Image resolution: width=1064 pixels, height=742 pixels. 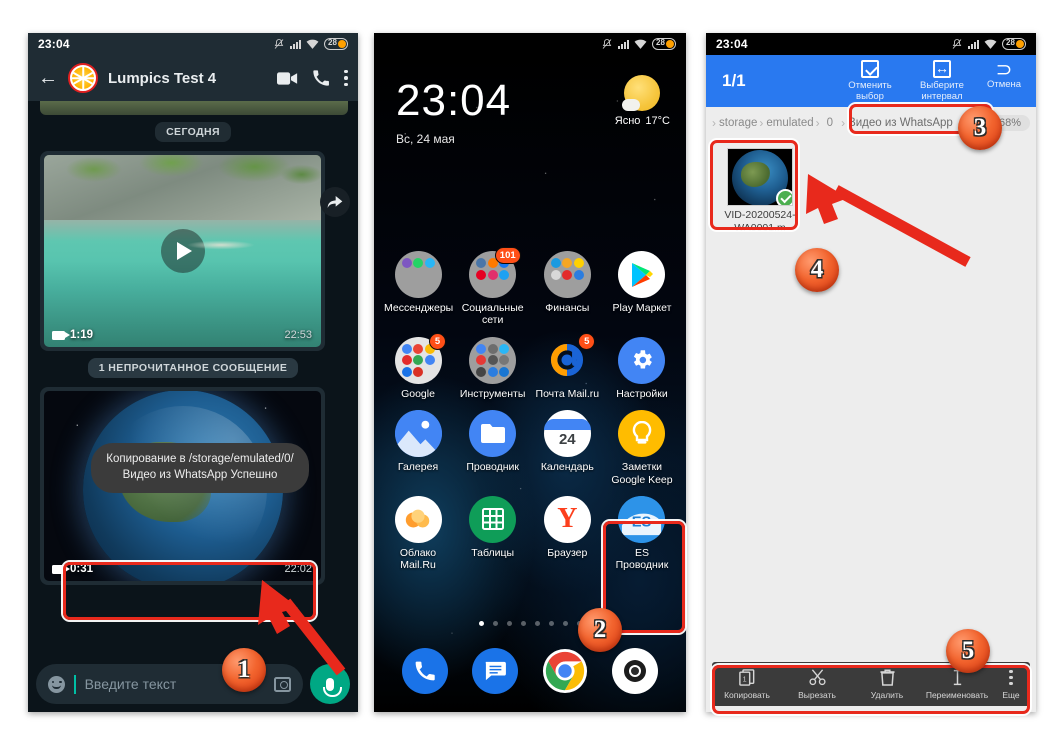 What do you see at coordinates (54, 44) in the screenshot?
I see `status-time: 23:04` at bounding box center [54, 44].